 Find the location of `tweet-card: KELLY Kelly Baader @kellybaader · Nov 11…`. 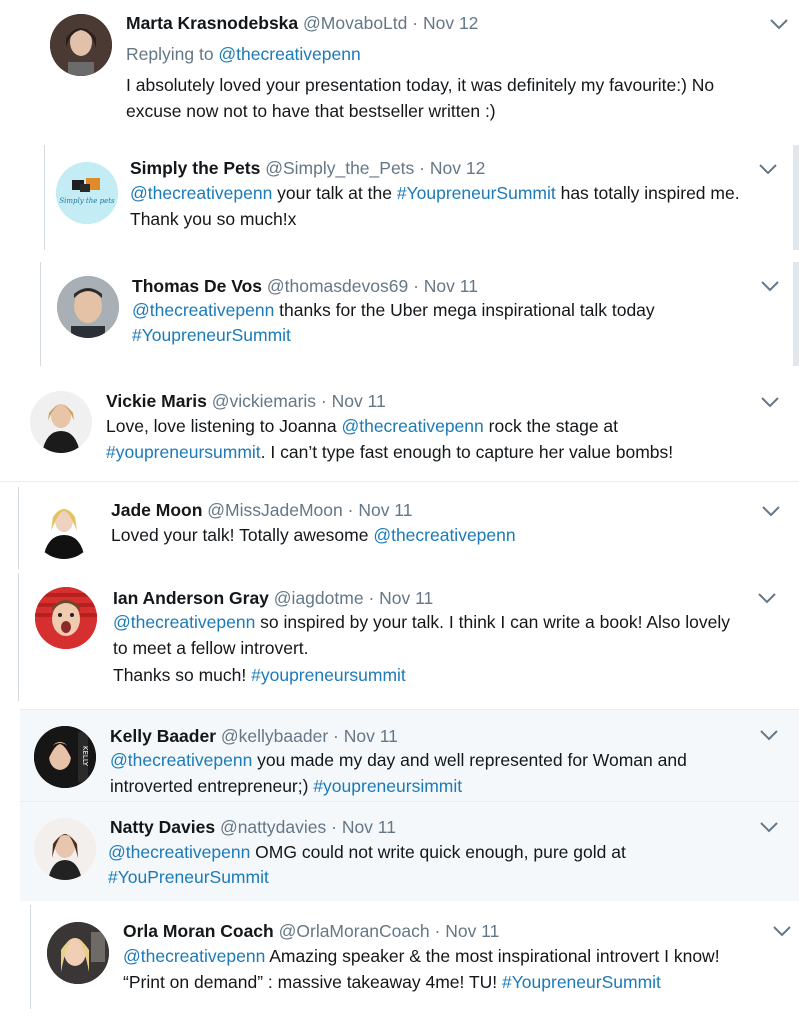

tweet-card: KELLY Kelly Baader @kellybaader · Nov 11… is located at coordinates (409, 755).